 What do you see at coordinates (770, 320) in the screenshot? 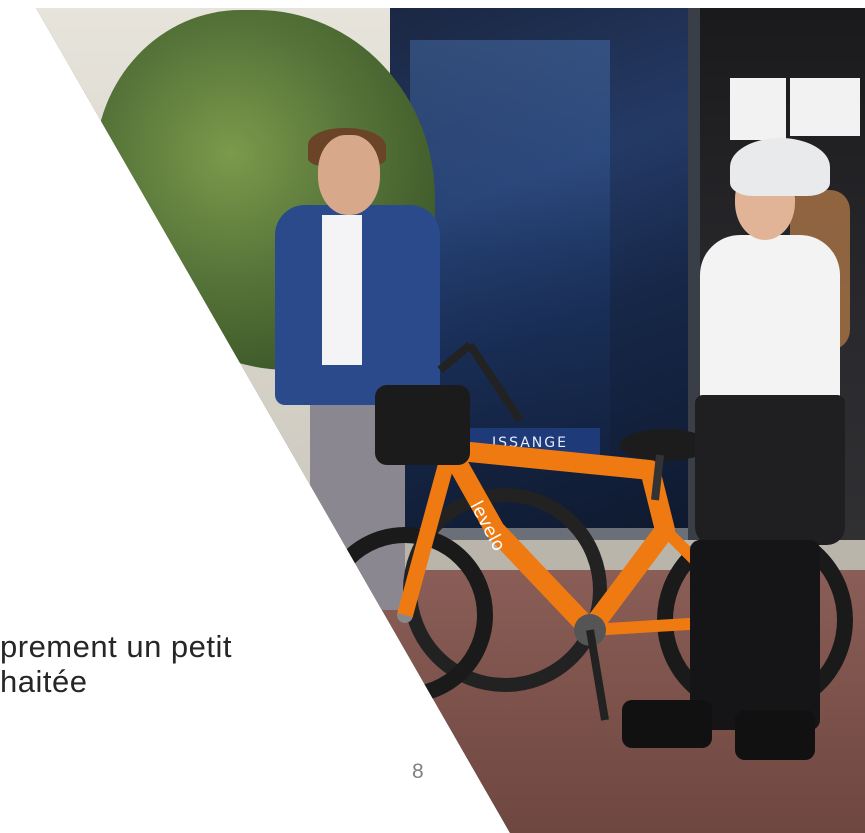
I see `woman-blouse` at bounding box center [770, 320].